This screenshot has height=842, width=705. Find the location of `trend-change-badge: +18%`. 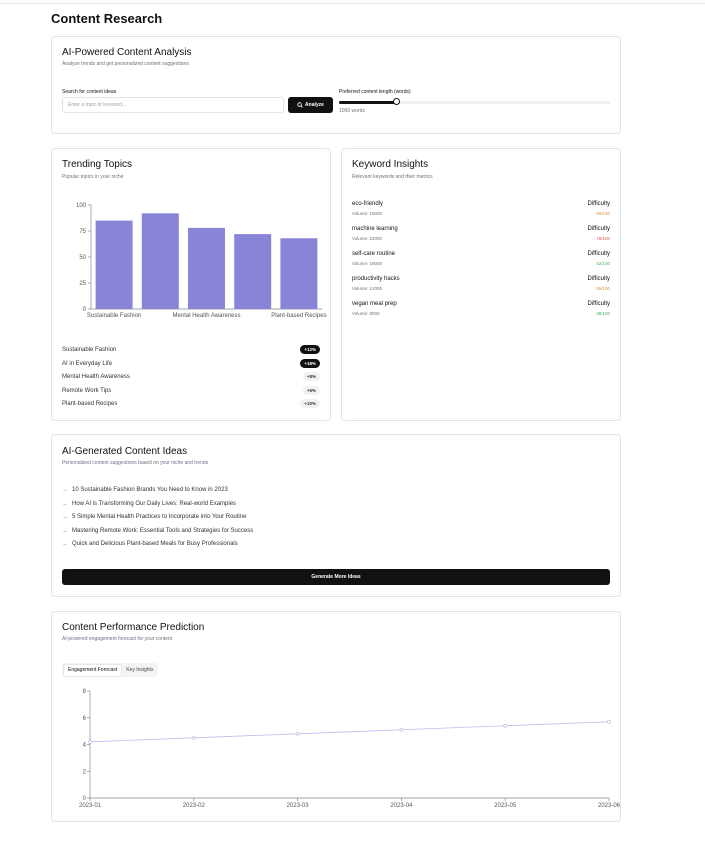

trend-change-badge: +18% is located at coordinates (310, 363).